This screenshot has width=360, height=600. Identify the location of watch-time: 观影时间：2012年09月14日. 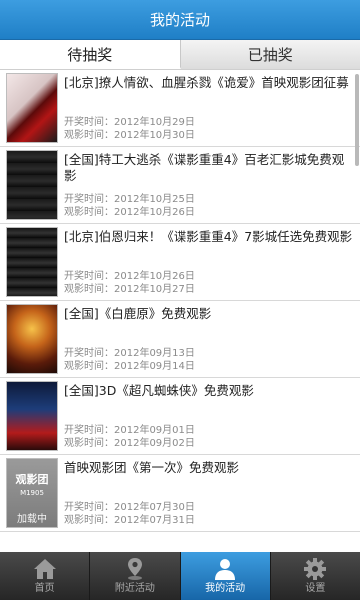
(129, 366).